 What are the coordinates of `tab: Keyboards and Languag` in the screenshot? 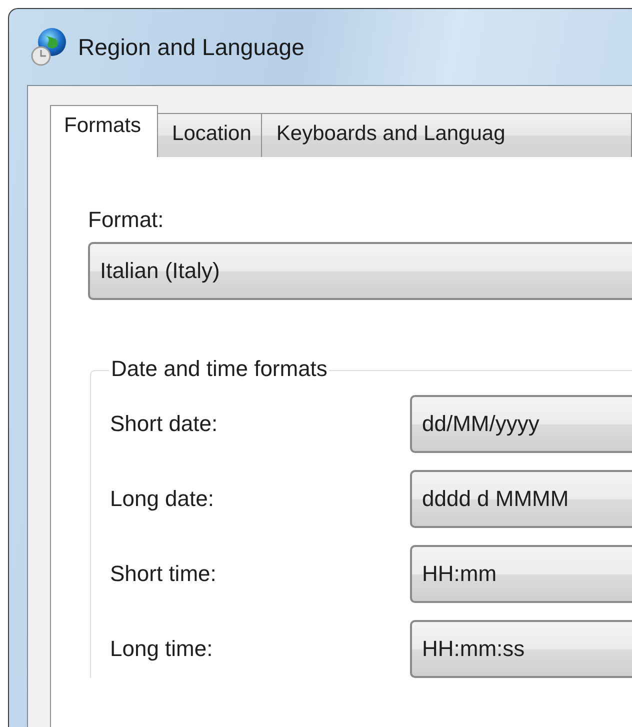 It's located at (446, 135).